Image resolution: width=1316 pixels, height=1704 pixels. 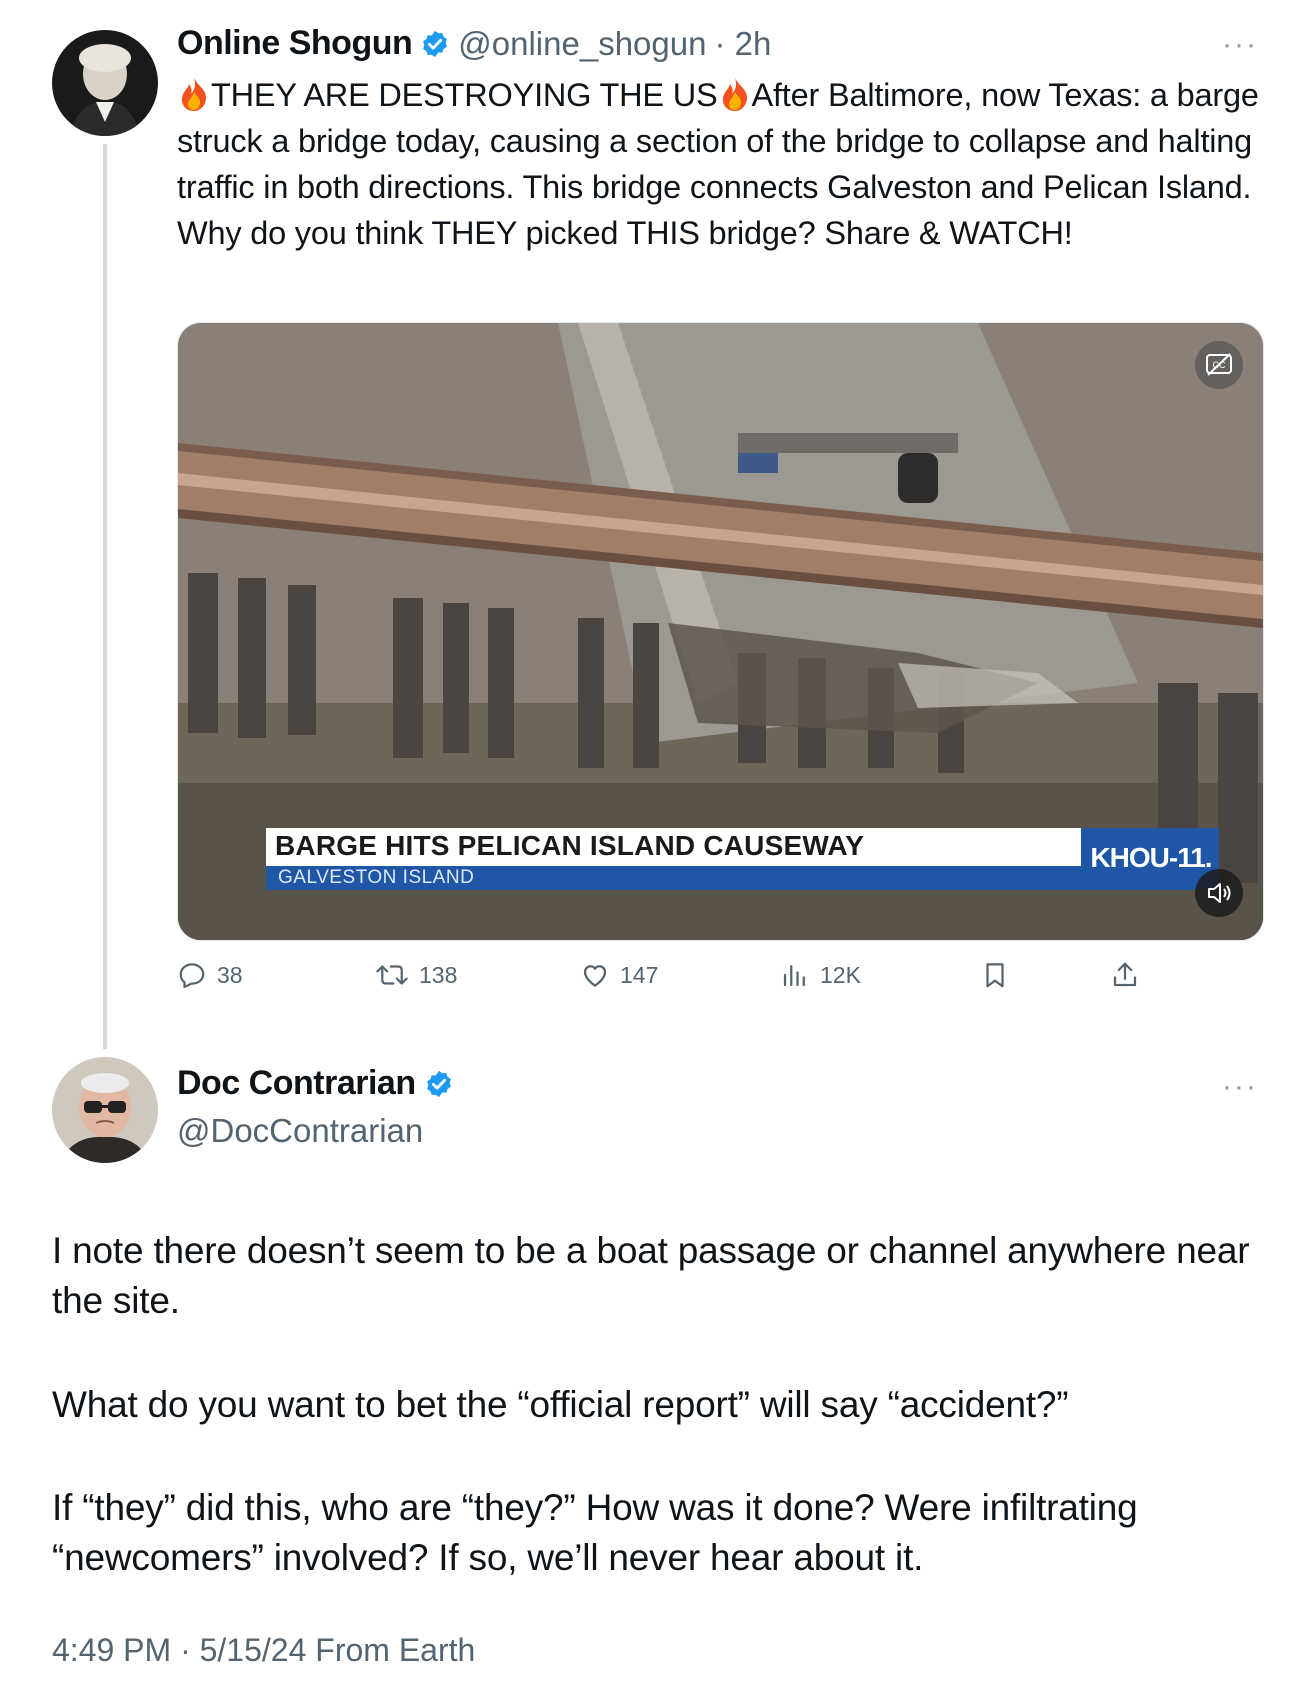 What do you see at coordinates (1219, 365) in the screenshot?
I see `captions-off-icon: CC` at bounding box center [1219, 365].